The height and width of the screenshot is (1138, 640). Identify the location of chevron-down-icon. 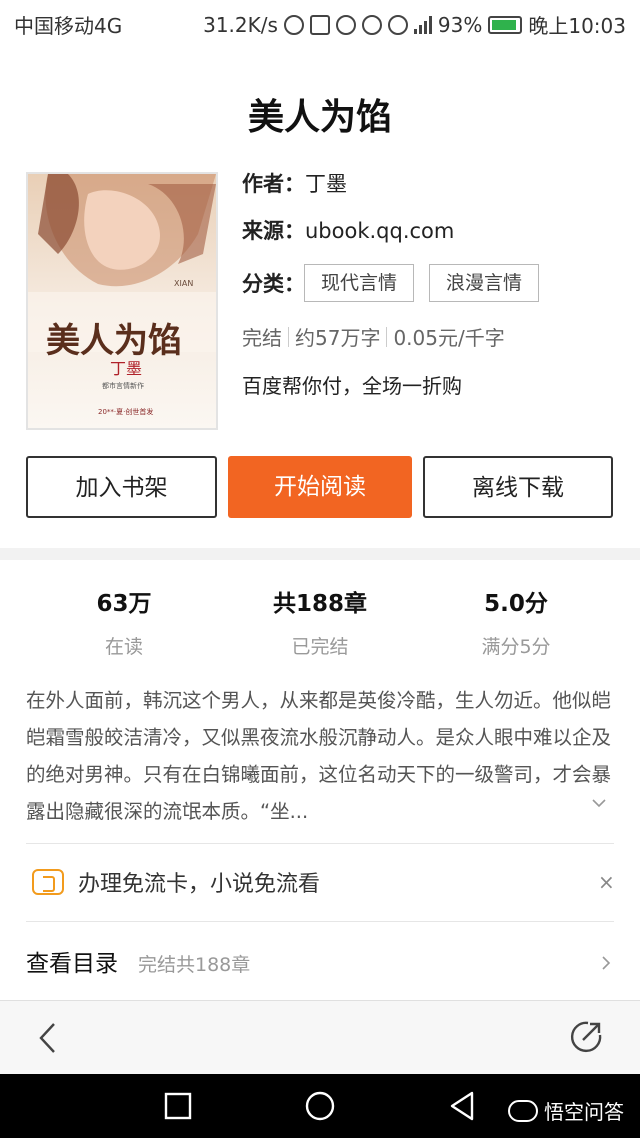
(599, 803).